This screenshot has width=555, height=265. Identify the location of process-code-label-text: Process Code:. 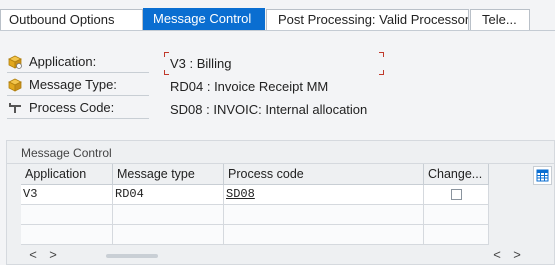
(72, 107).